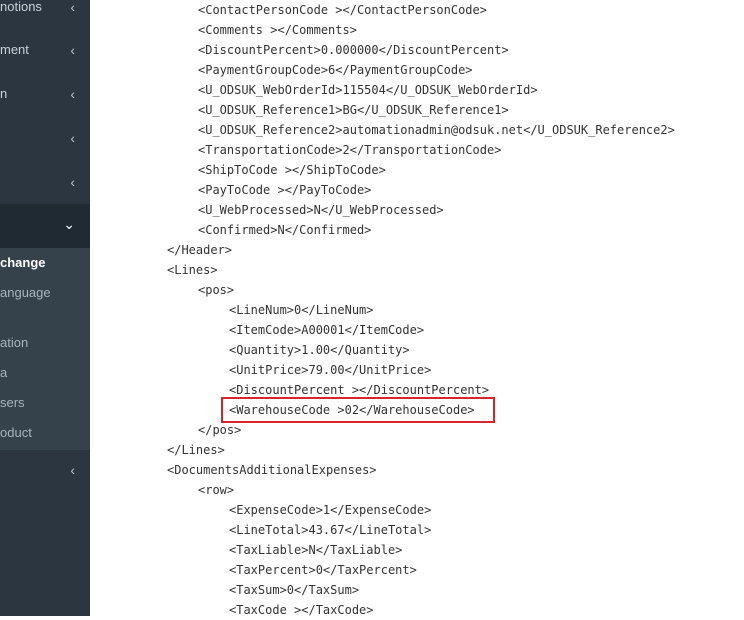  I want to click on submenu-item-a: a, so click(3, 373).